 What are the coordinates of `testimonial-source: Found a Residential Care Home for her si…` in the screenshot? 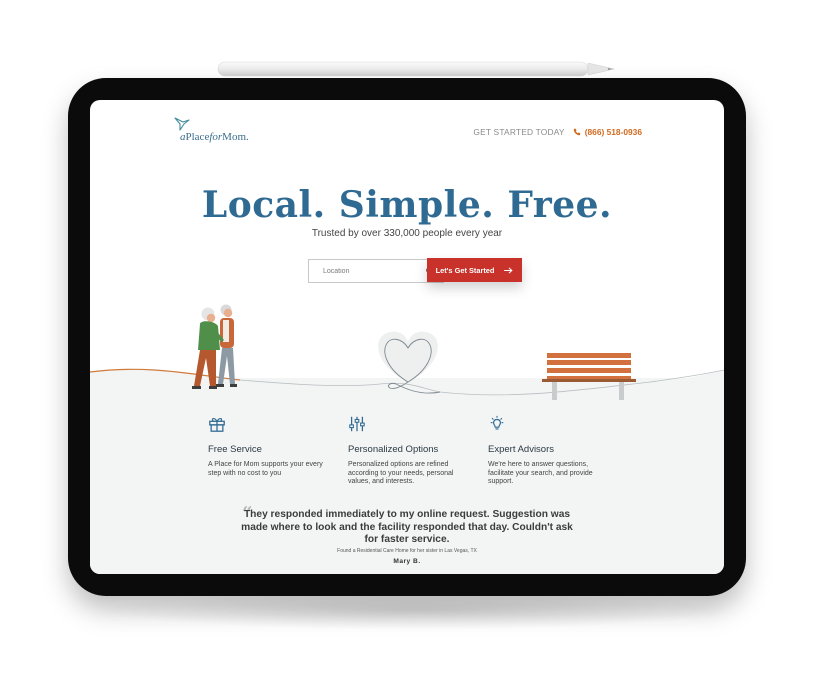 It's located at (407, 551).